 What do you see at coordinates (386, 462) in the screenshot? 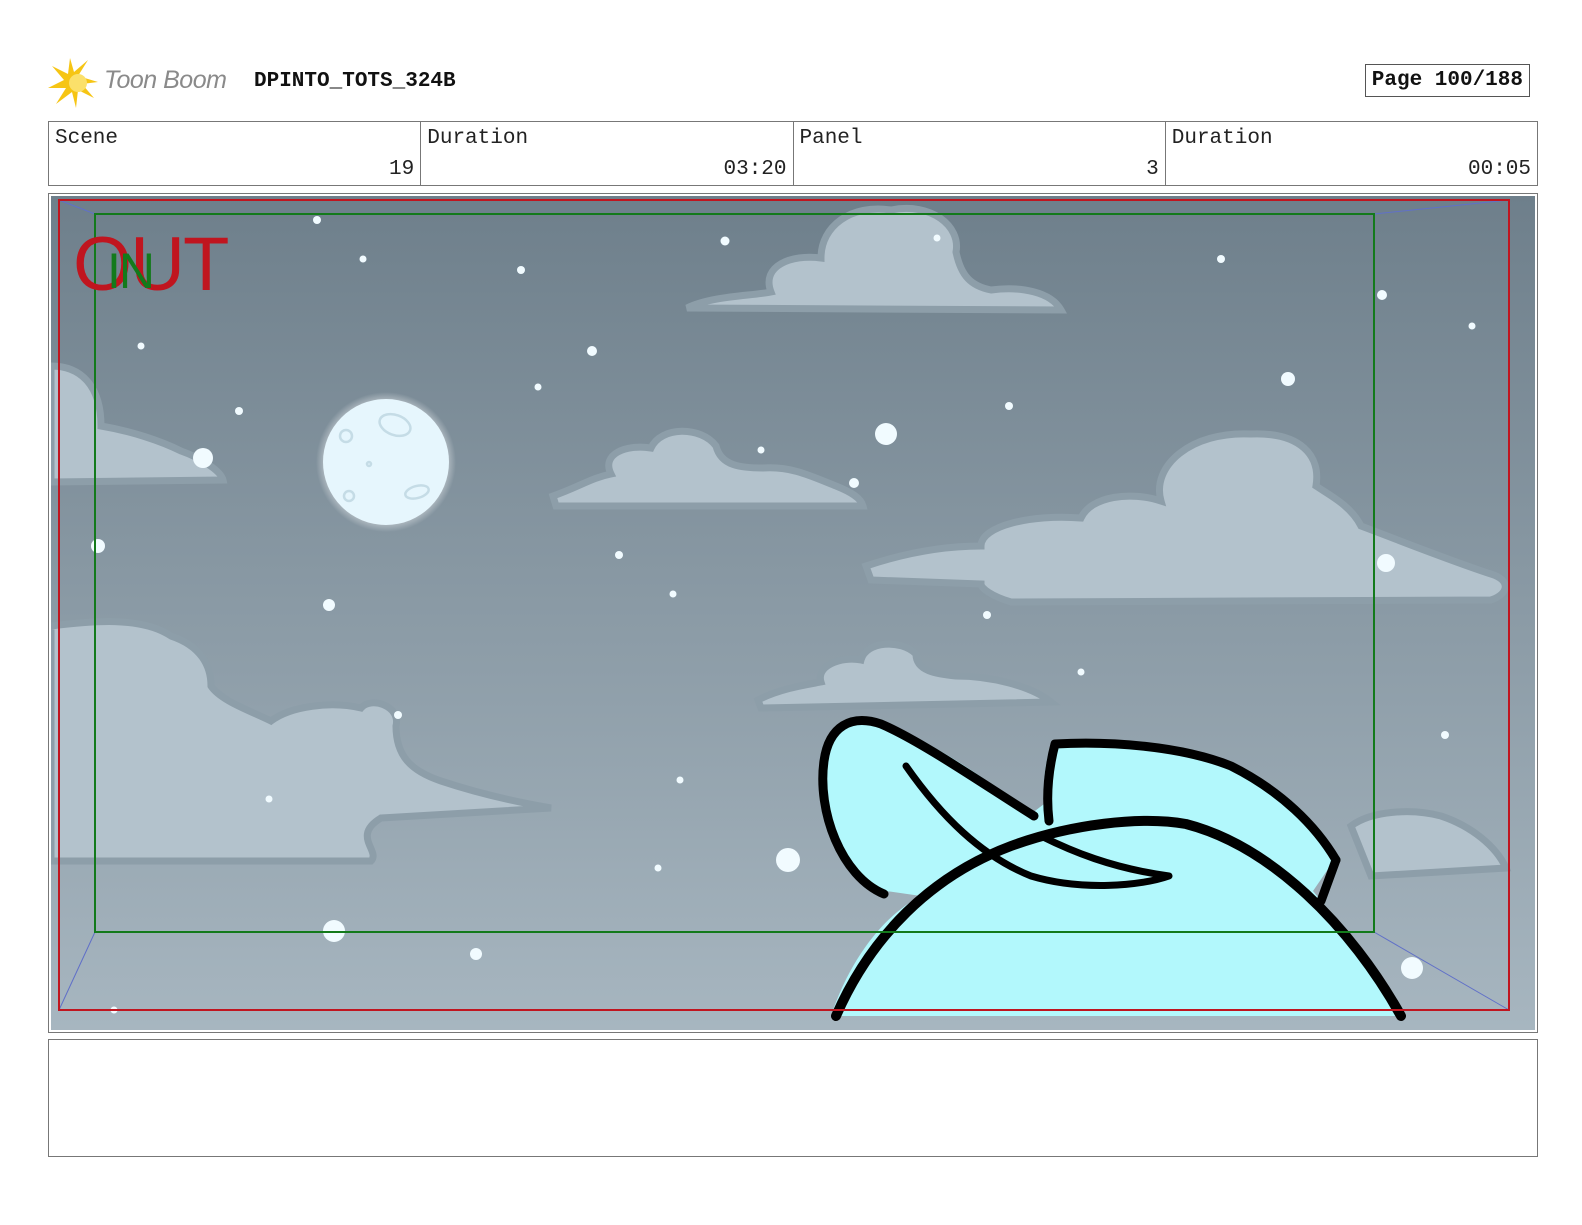
I see `moon` at bounding box center [386, 462].